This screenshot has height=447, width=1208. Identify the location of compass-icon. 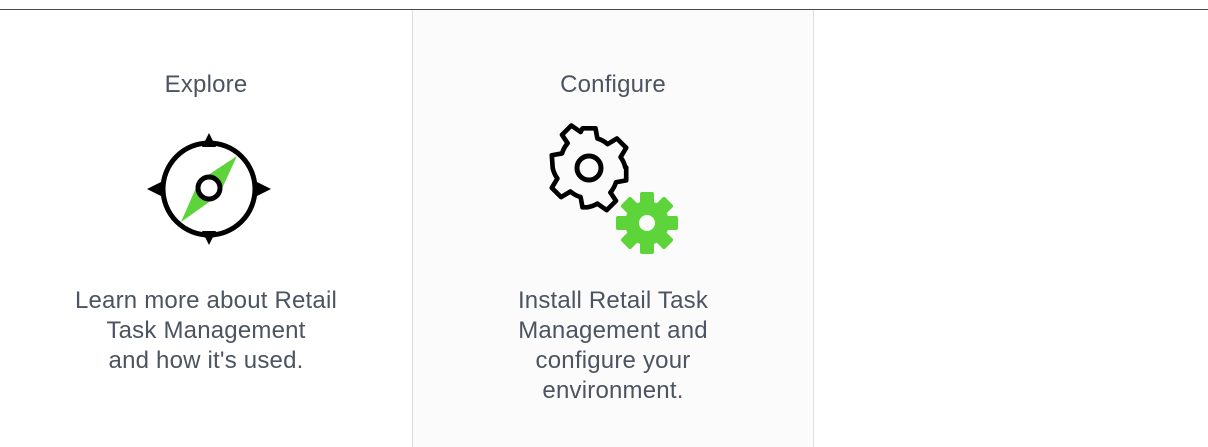
(209, 189).